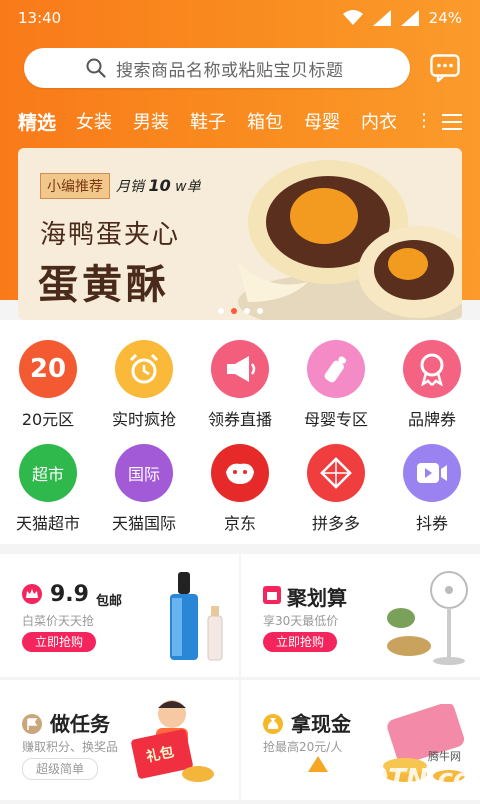  I want to click on banner-tag: 小编推荐 月销 10 w单, so click(120, 186).